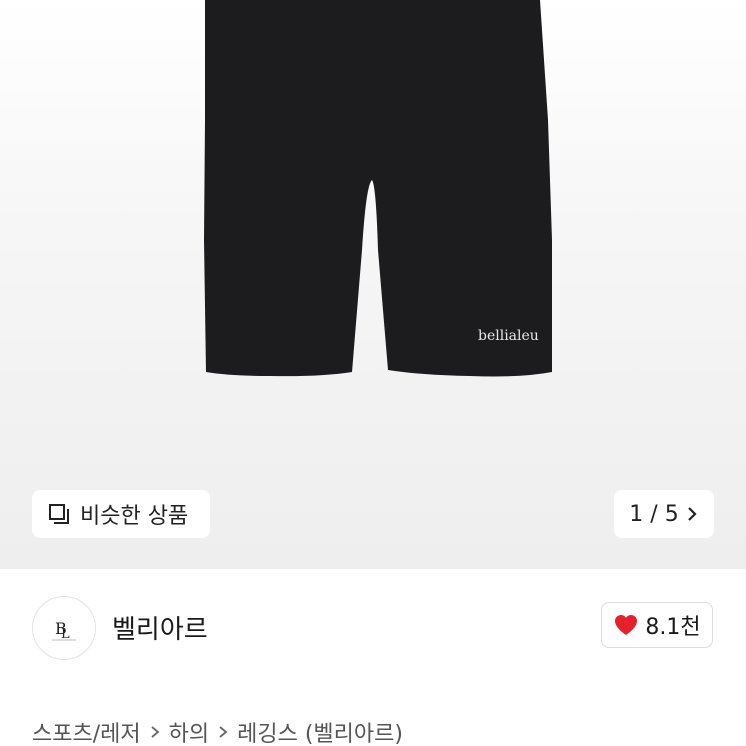 The width and height of the screenshot is (746, 746). Describe the element at coordinates (134, 516) in the screenshot. I see `similar-products-label: 비슷한 상품` at that location.